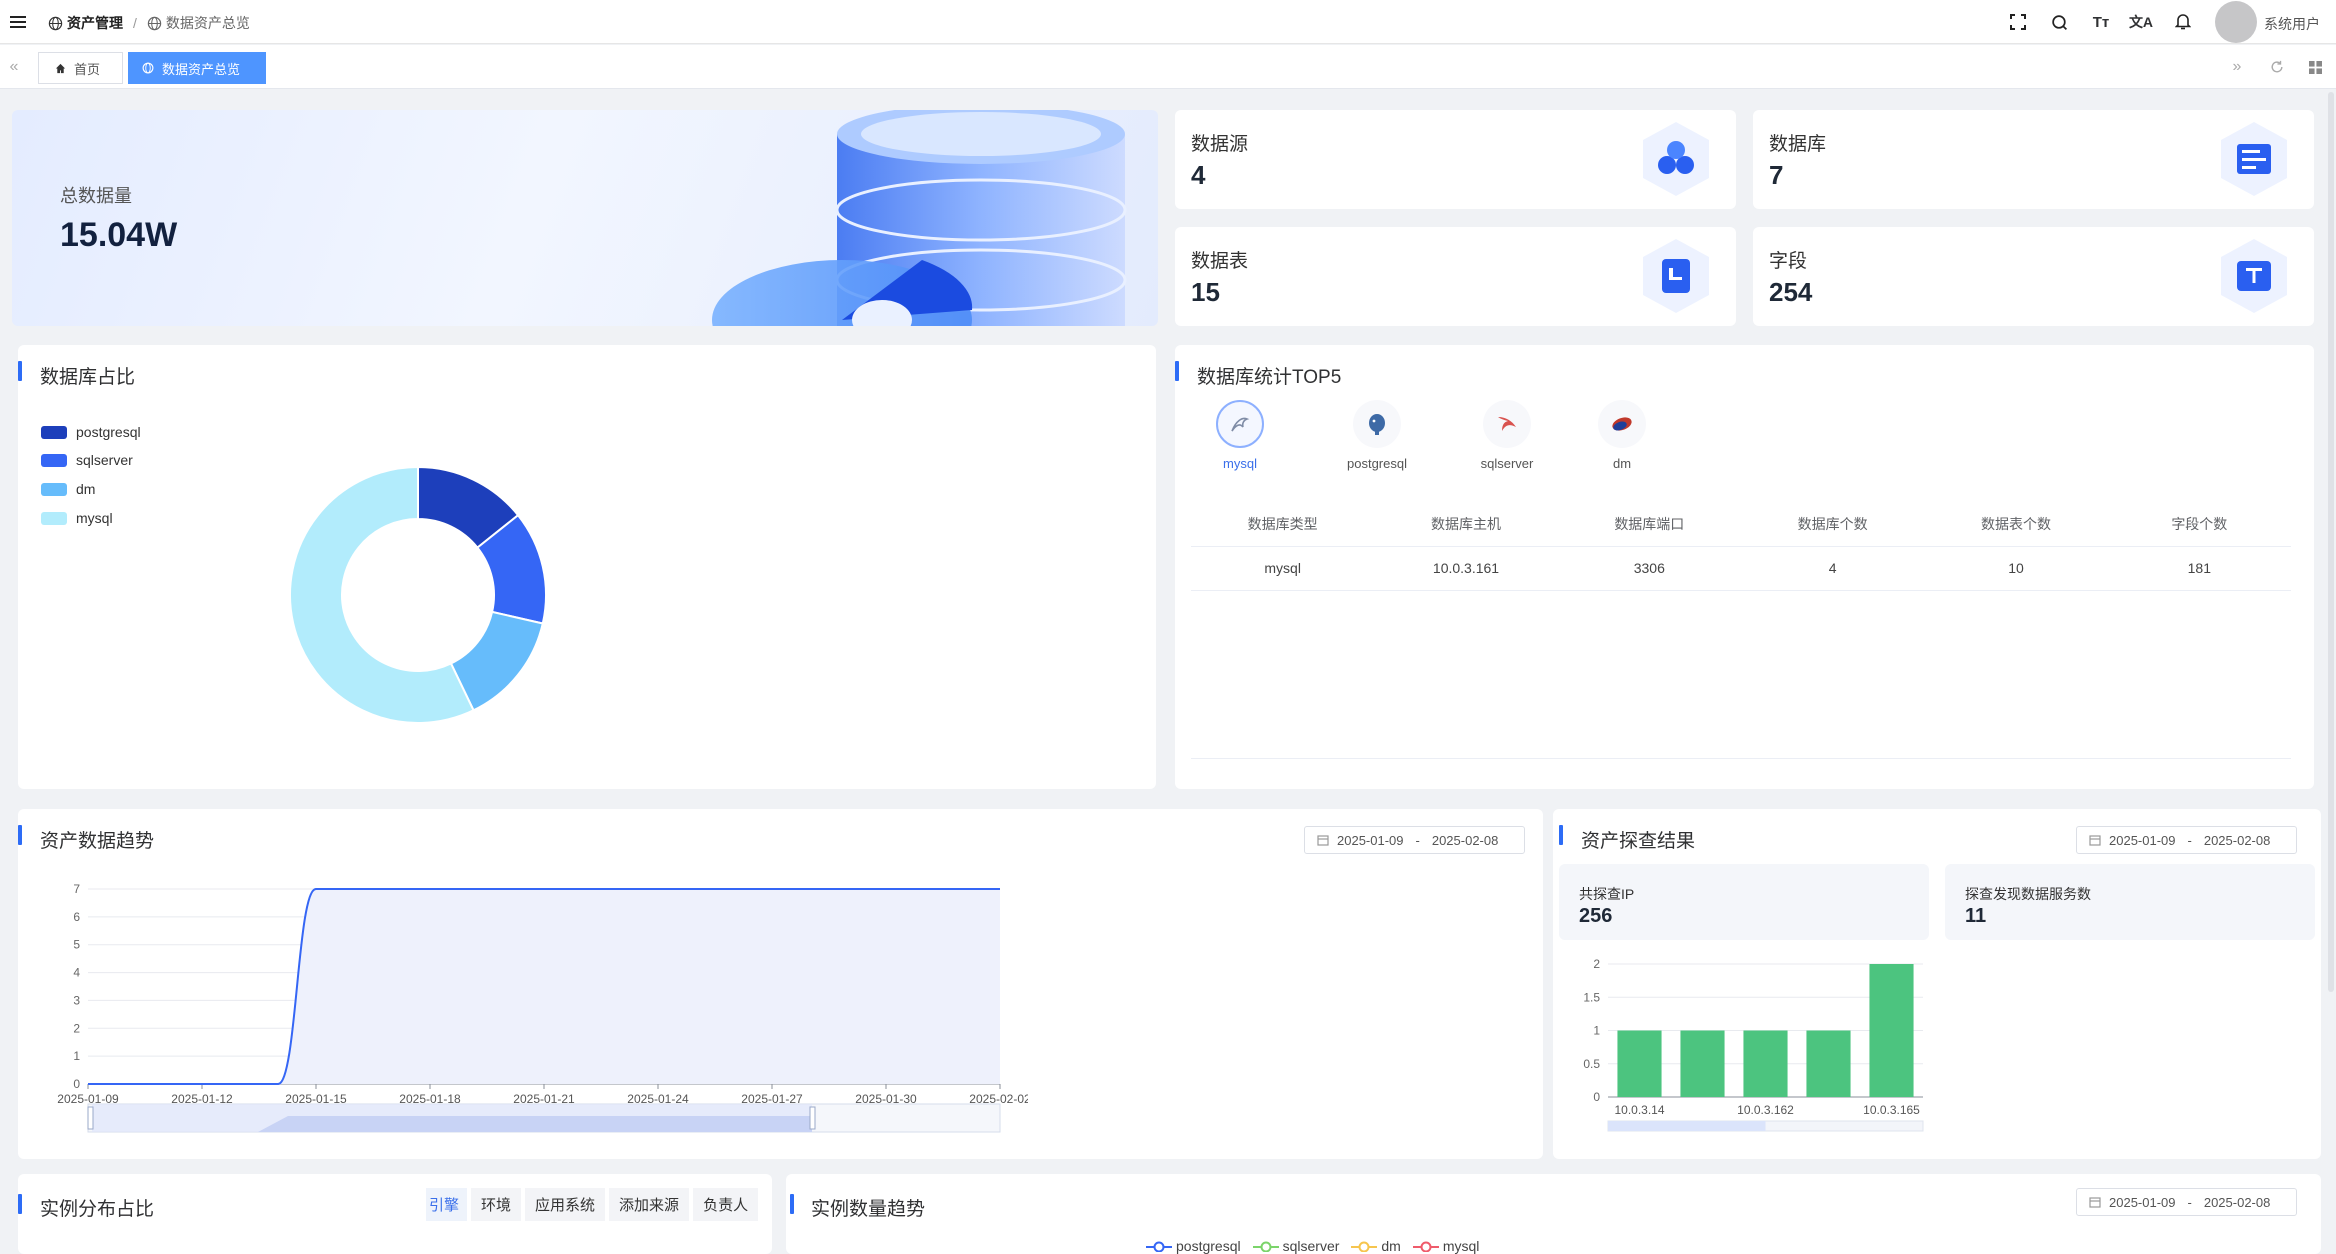 This screenshot has width=2336, height=1254. What do you see at coordinates (1414, 840) in the screenshot?
I see `trend-date-range: 2025-01-09 - 2025-02-08` at bounding box center [1414, 840].